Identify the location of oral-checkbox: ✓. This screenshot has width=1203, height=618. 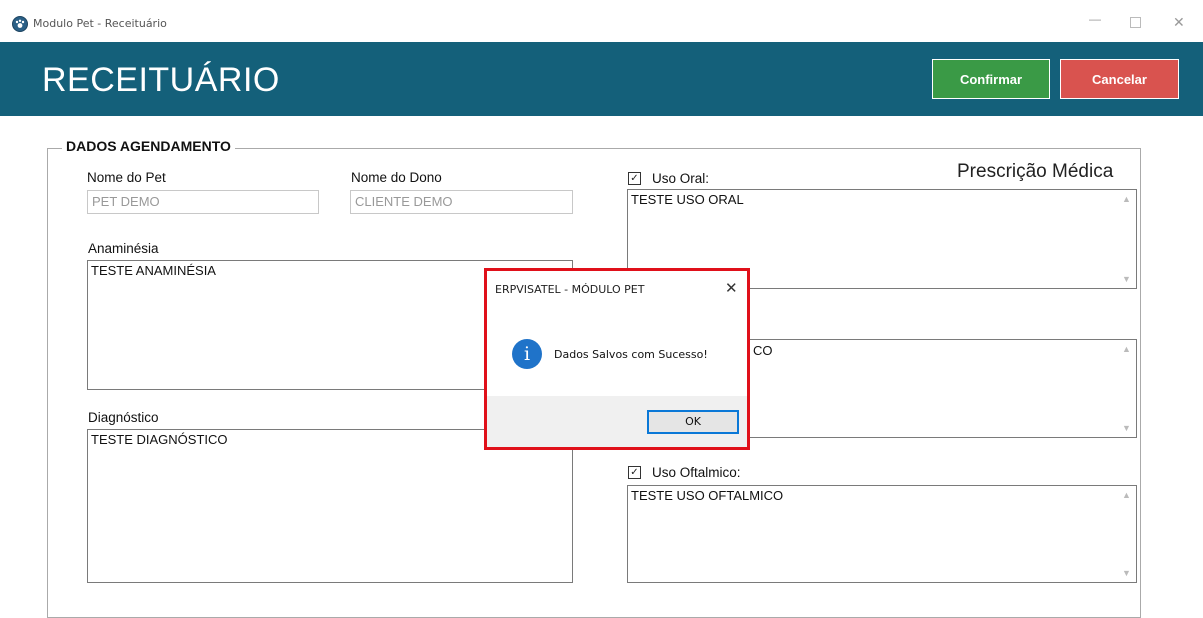
(634, 178).